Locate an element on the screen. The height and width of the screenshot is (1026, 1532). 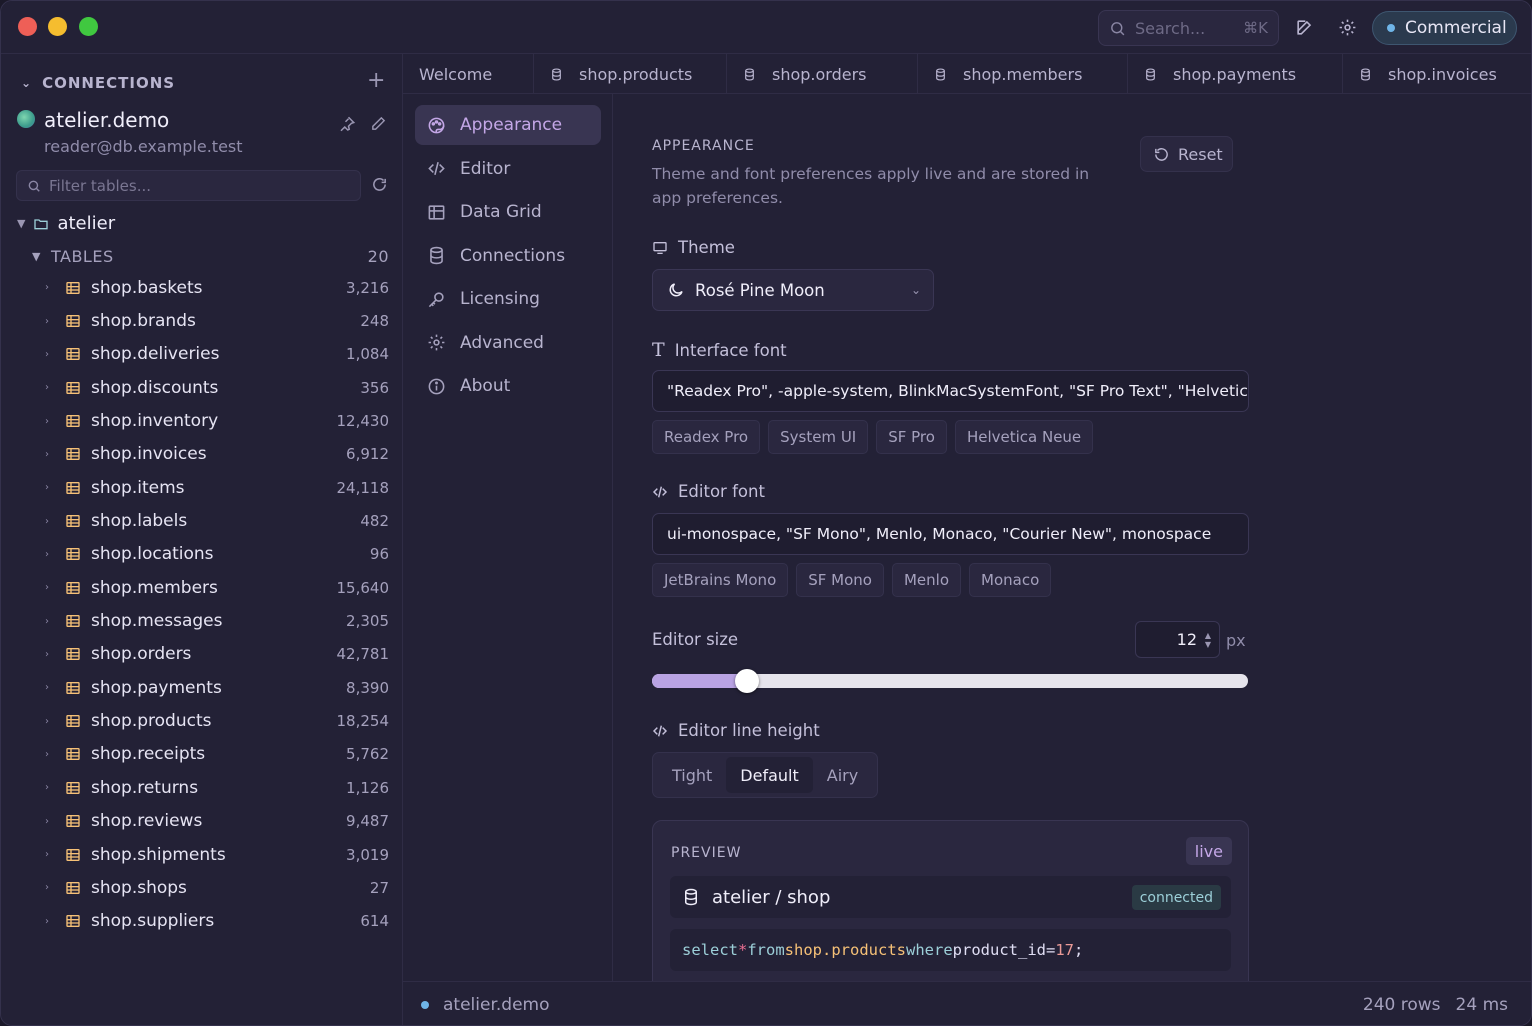
slider-thumb is located at coordinates (747, 681).